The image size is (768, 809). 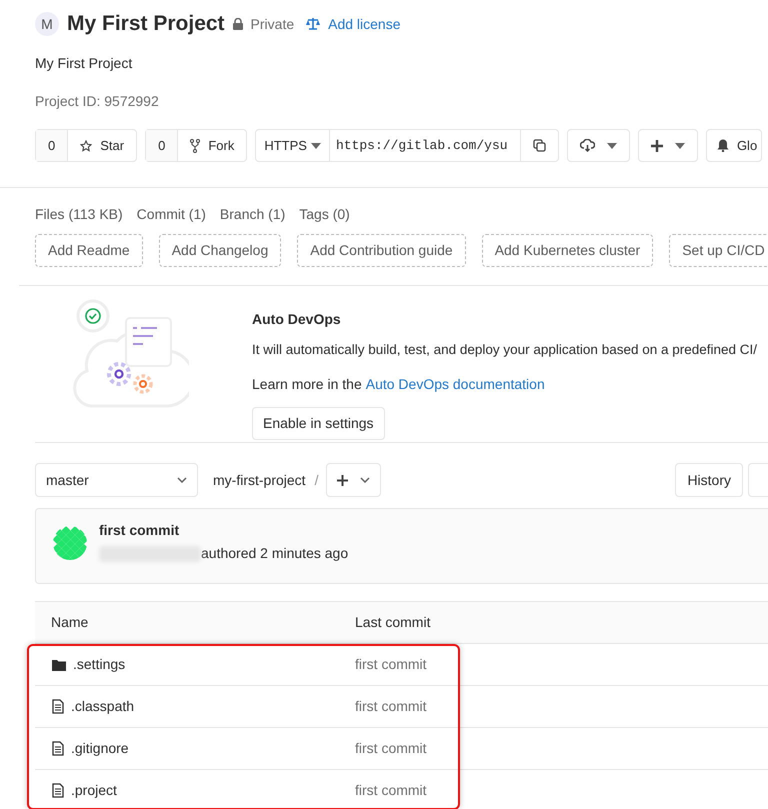 I want to click on project-id: Project ID: 9572992, so click(x=97, y=101).